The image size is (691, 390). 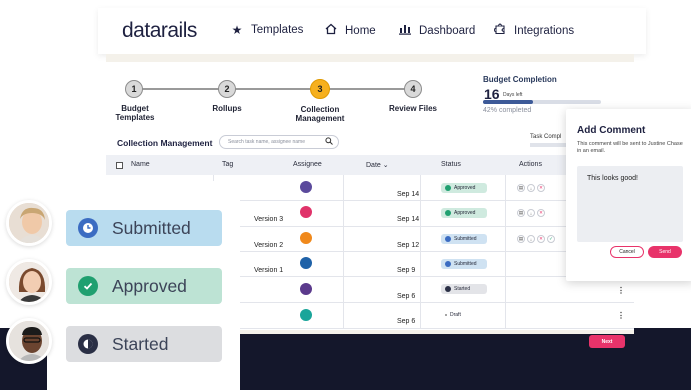 I want to click on column-status: Status, so click(x=451, y=164).